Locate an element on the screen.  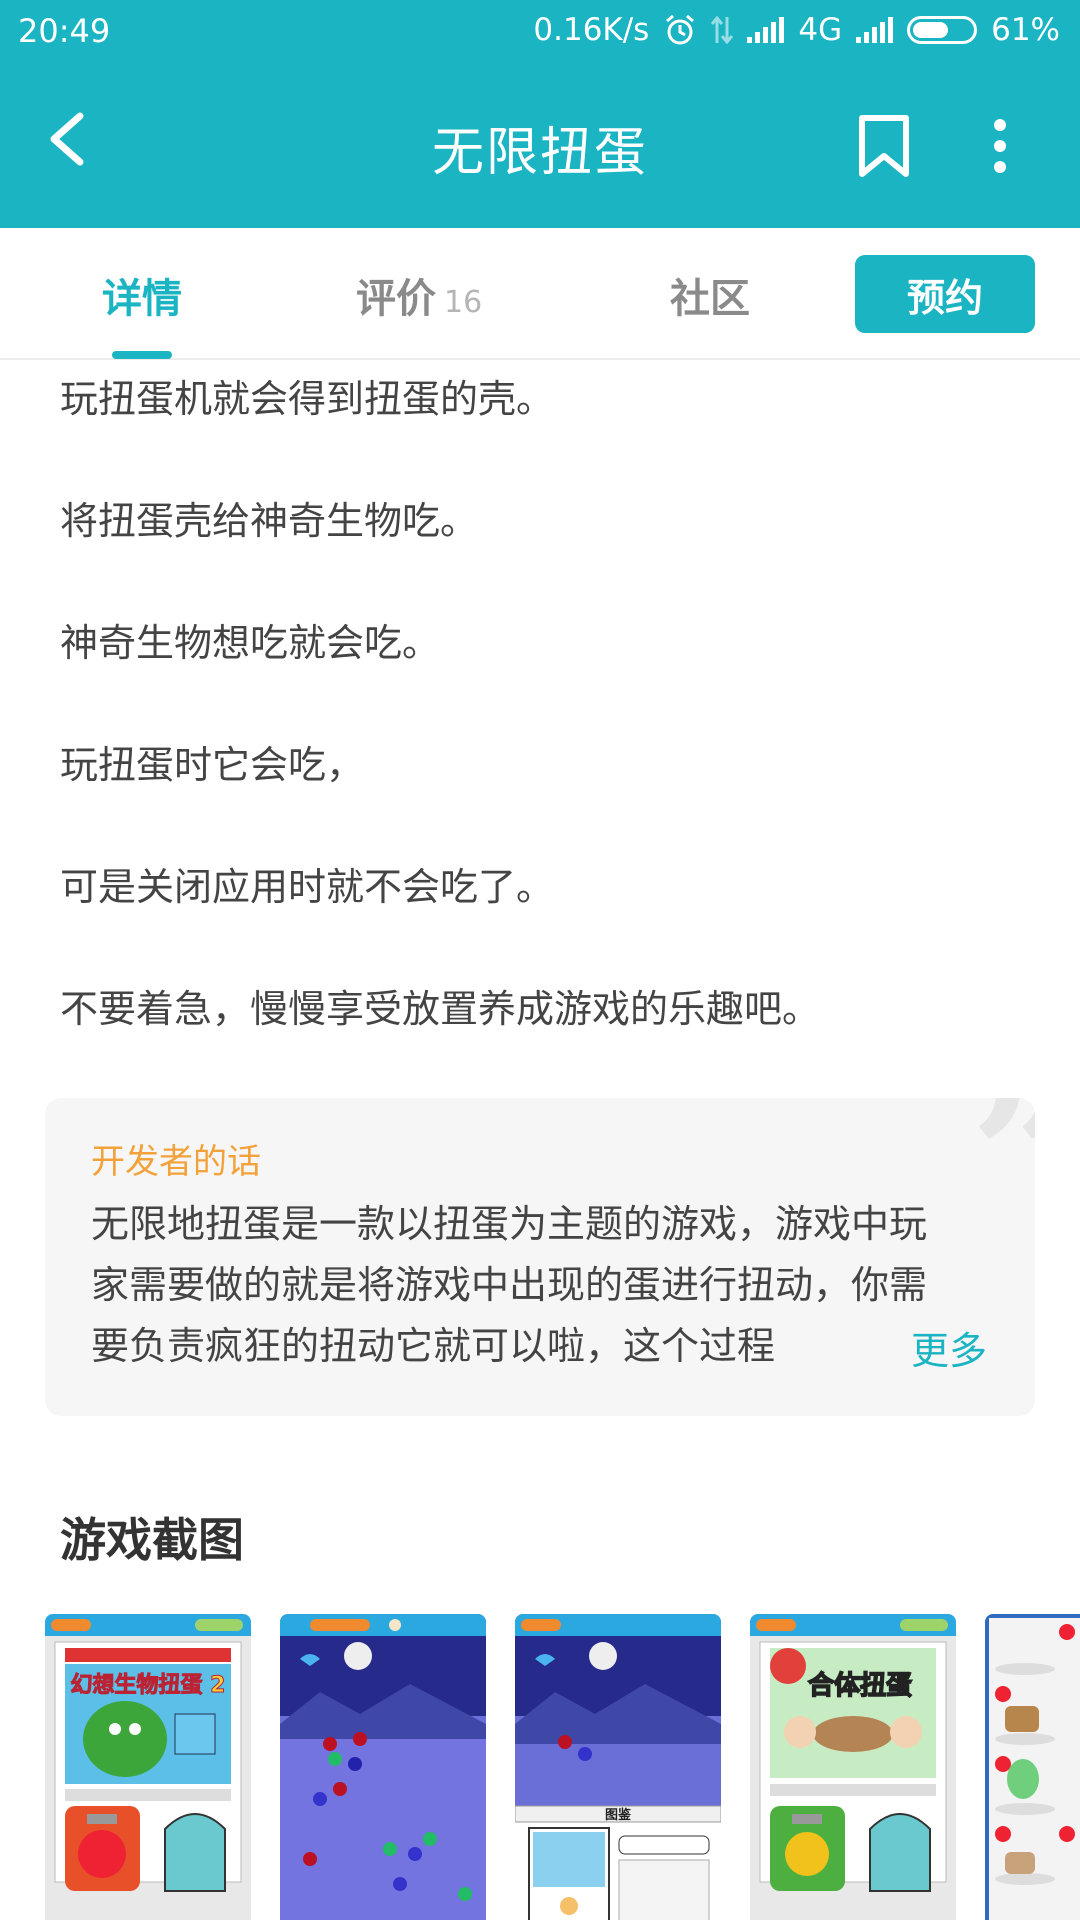
screenshot-thumbnail: 幻想生物扭蛋 2 is located at coordinates (148, 1767).